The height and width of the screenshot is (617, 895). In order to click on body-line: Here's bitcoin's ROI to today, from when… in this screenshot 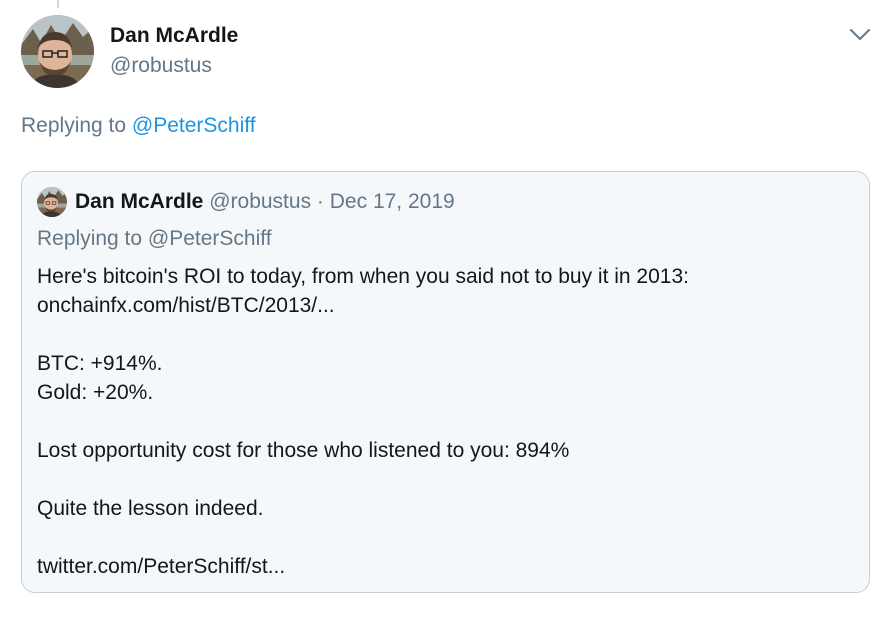, I will do `click(363, 276)`.